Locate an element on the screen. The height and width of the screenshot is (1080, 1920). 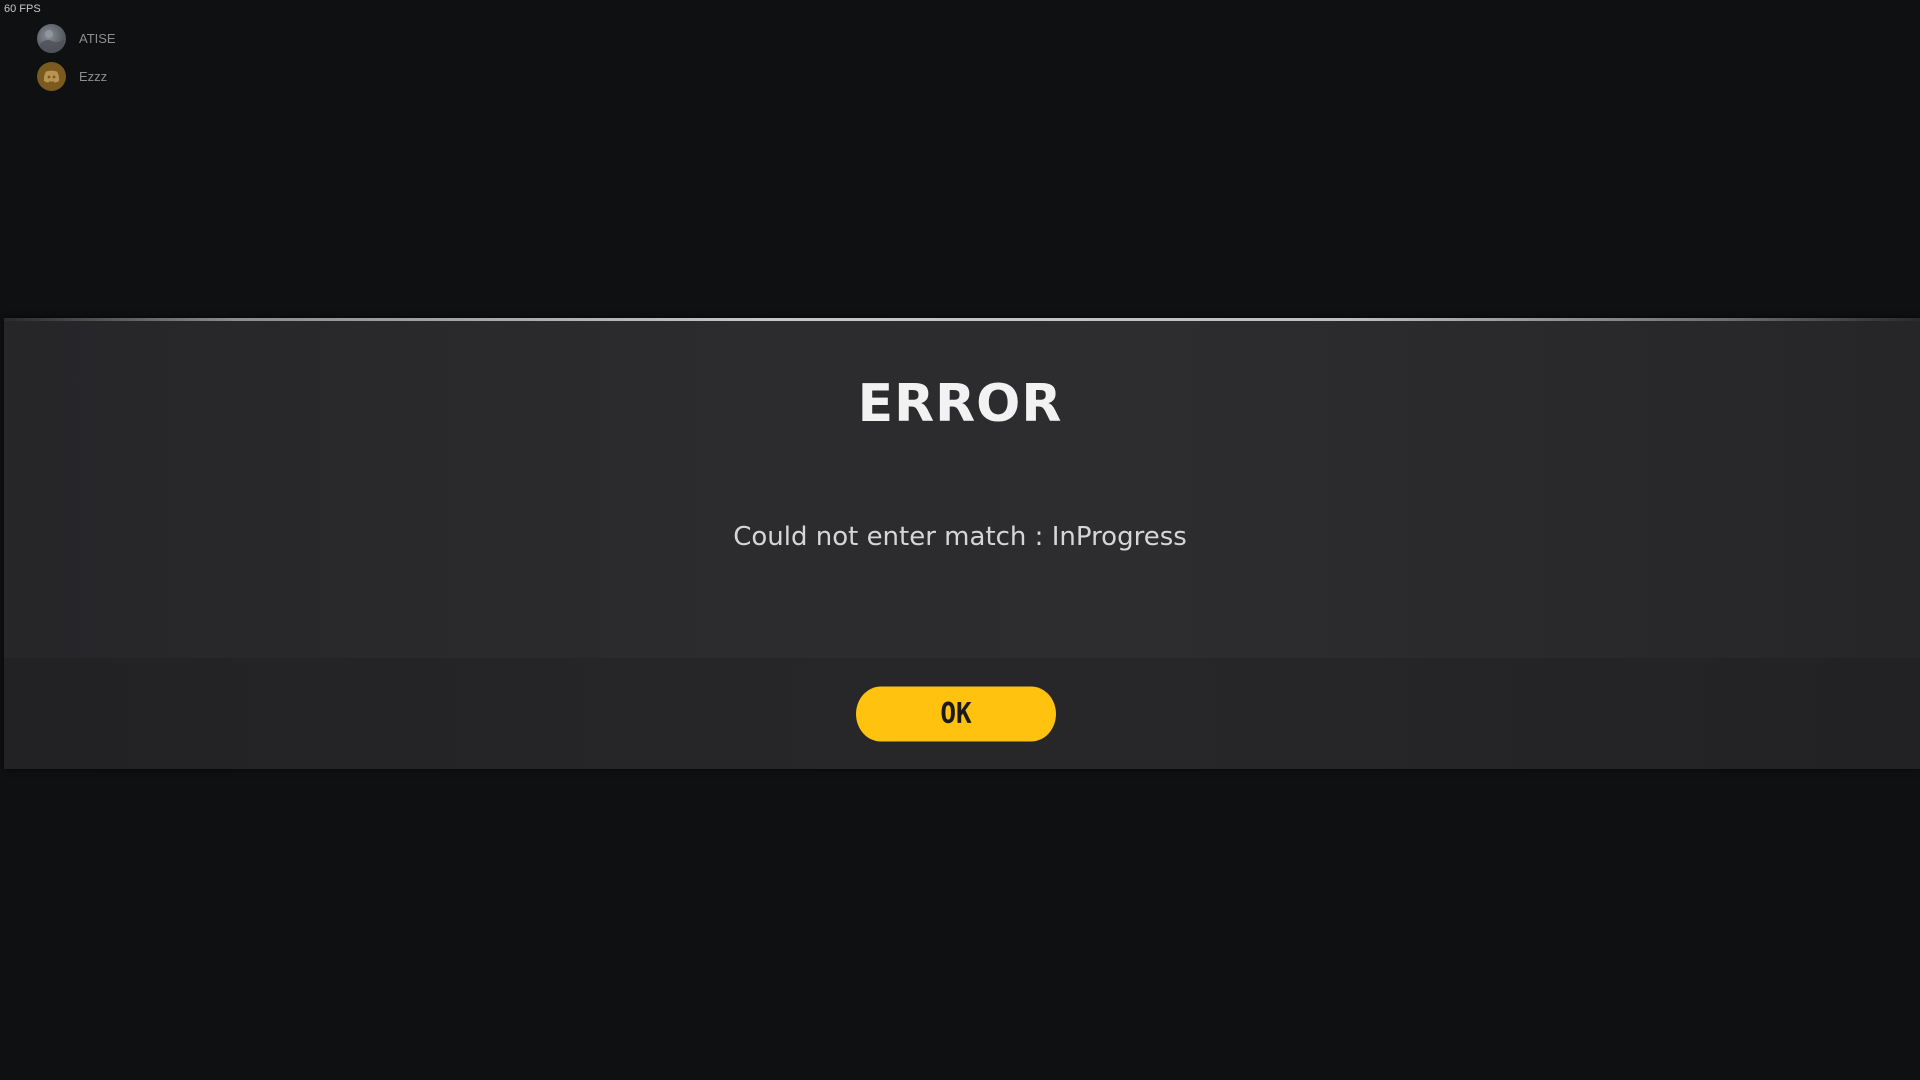
party-member: ATISE is located at coordinates (76, 38).